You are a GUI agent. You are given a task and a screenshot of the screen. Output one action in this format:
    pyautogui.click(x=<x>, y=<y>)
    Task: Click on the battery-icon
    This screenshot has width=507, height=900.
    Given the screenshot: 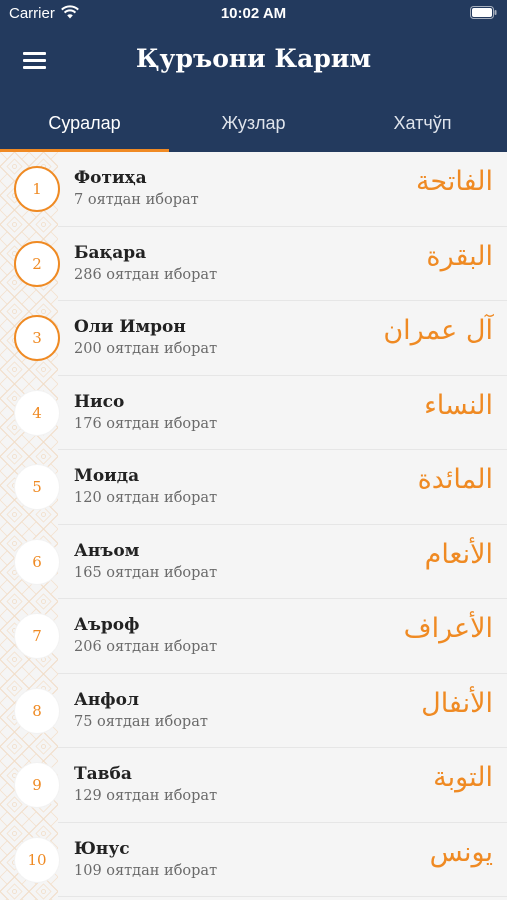 What is the action you would take?
    pyautogui.click(x=483, y=12)
    